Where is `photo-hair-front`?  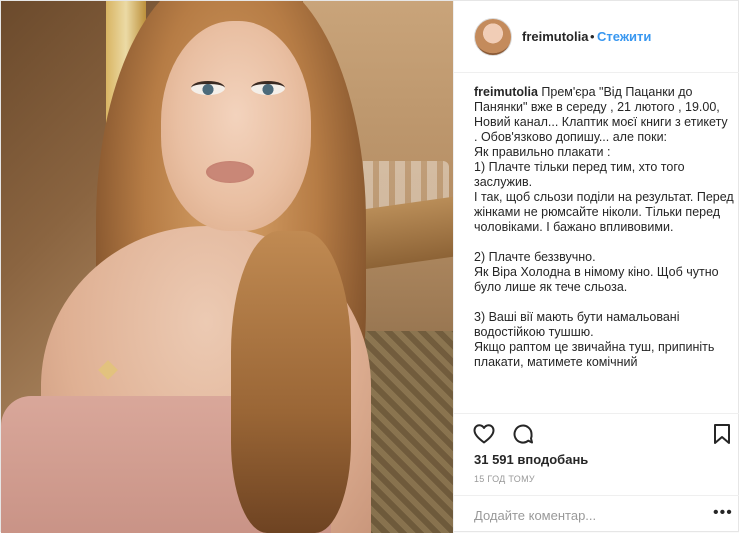 photo-hair-front is located at coordinates (291, 382).